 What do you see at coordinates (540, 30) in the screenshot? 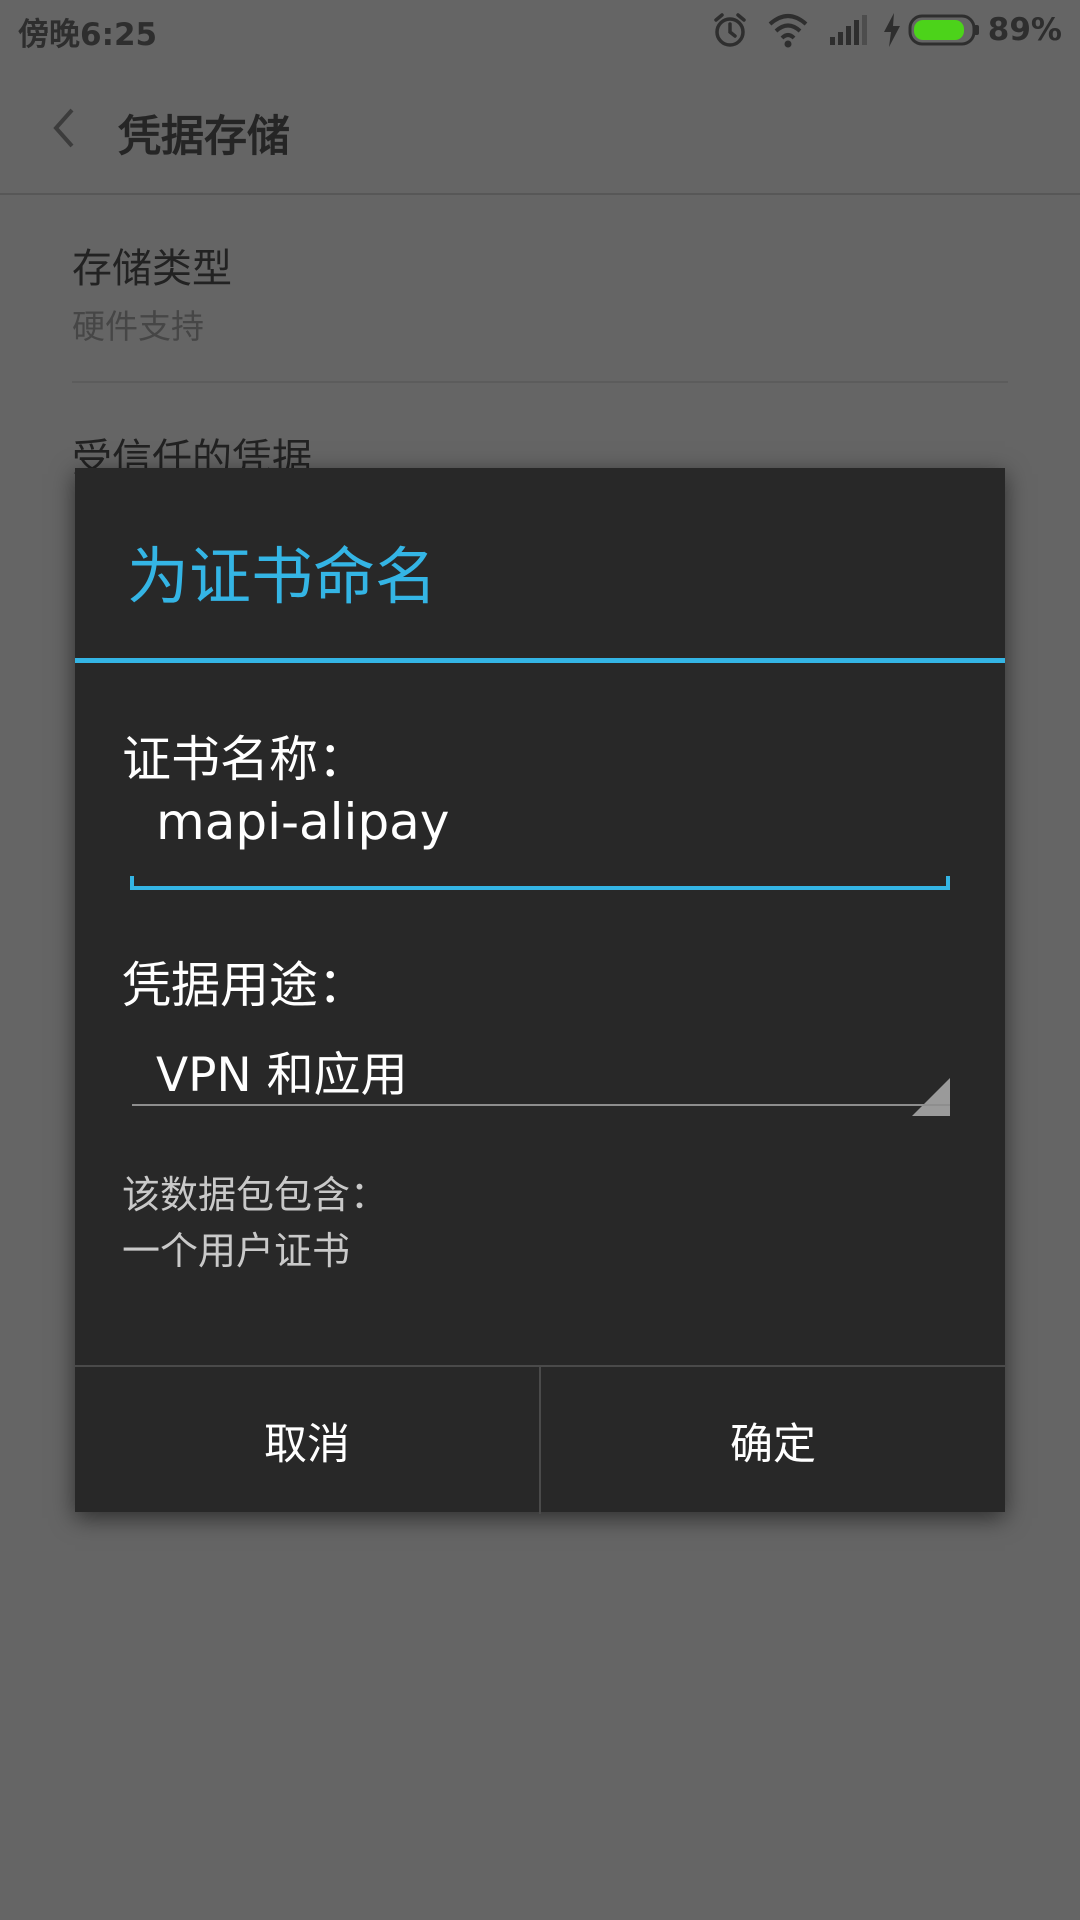
I see `status-bar: 傍晚6:25 89%` at bounding box center [540, 30].